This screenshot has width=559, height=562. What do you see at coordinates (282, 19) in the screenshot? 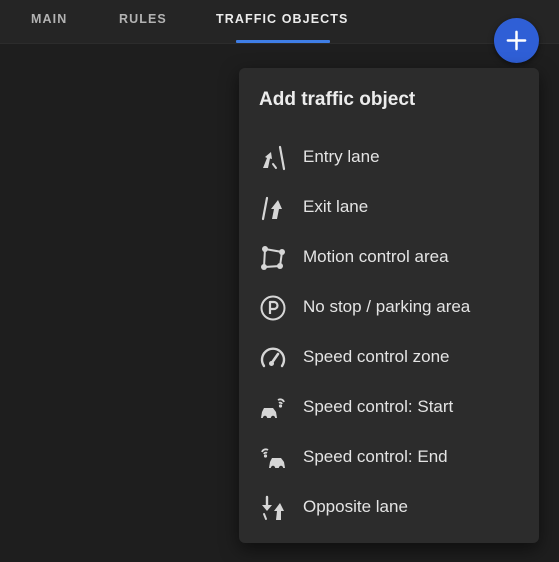
I see `tab-traffic-objects: TRAFFIC OBJECTS` at bounding box center [282, 19].